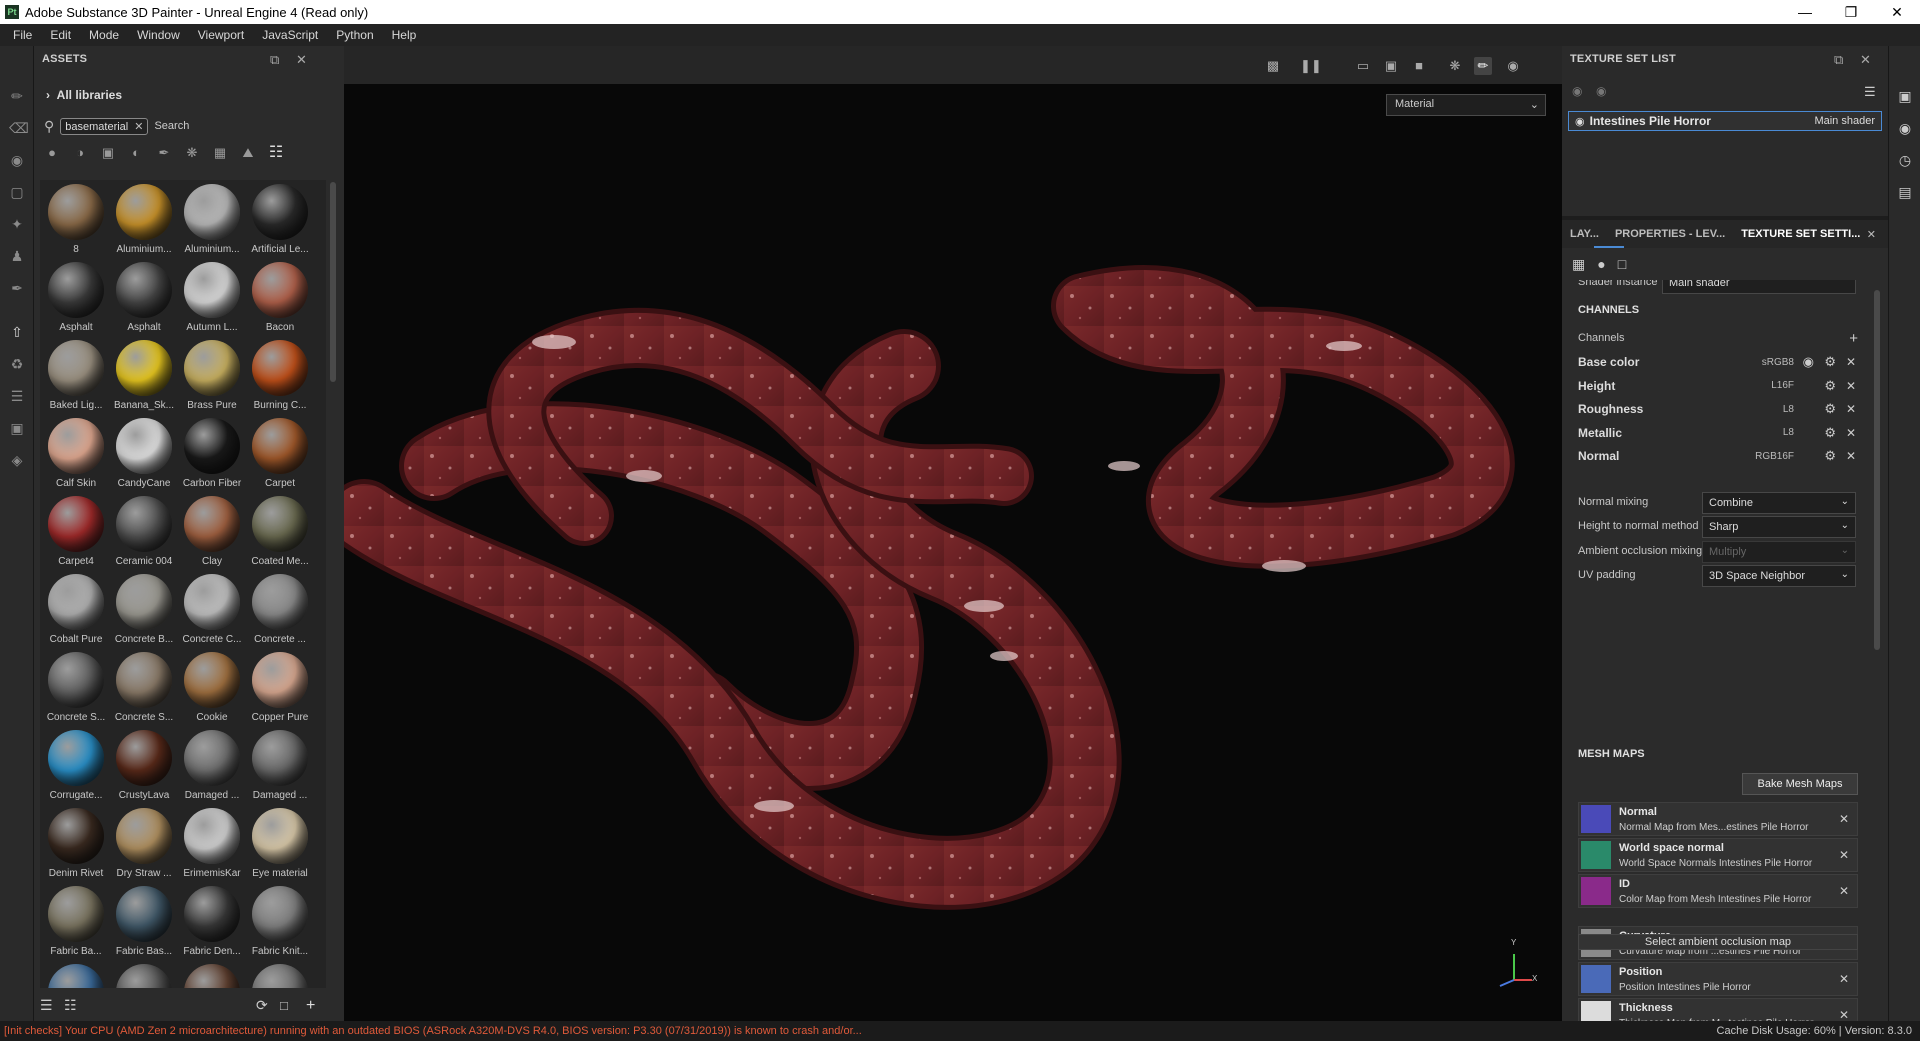  What do you see at coordinates (1870, 92) in the screenshot?
I see `menu-icon: ☰` at bounding box center [1870, 92].